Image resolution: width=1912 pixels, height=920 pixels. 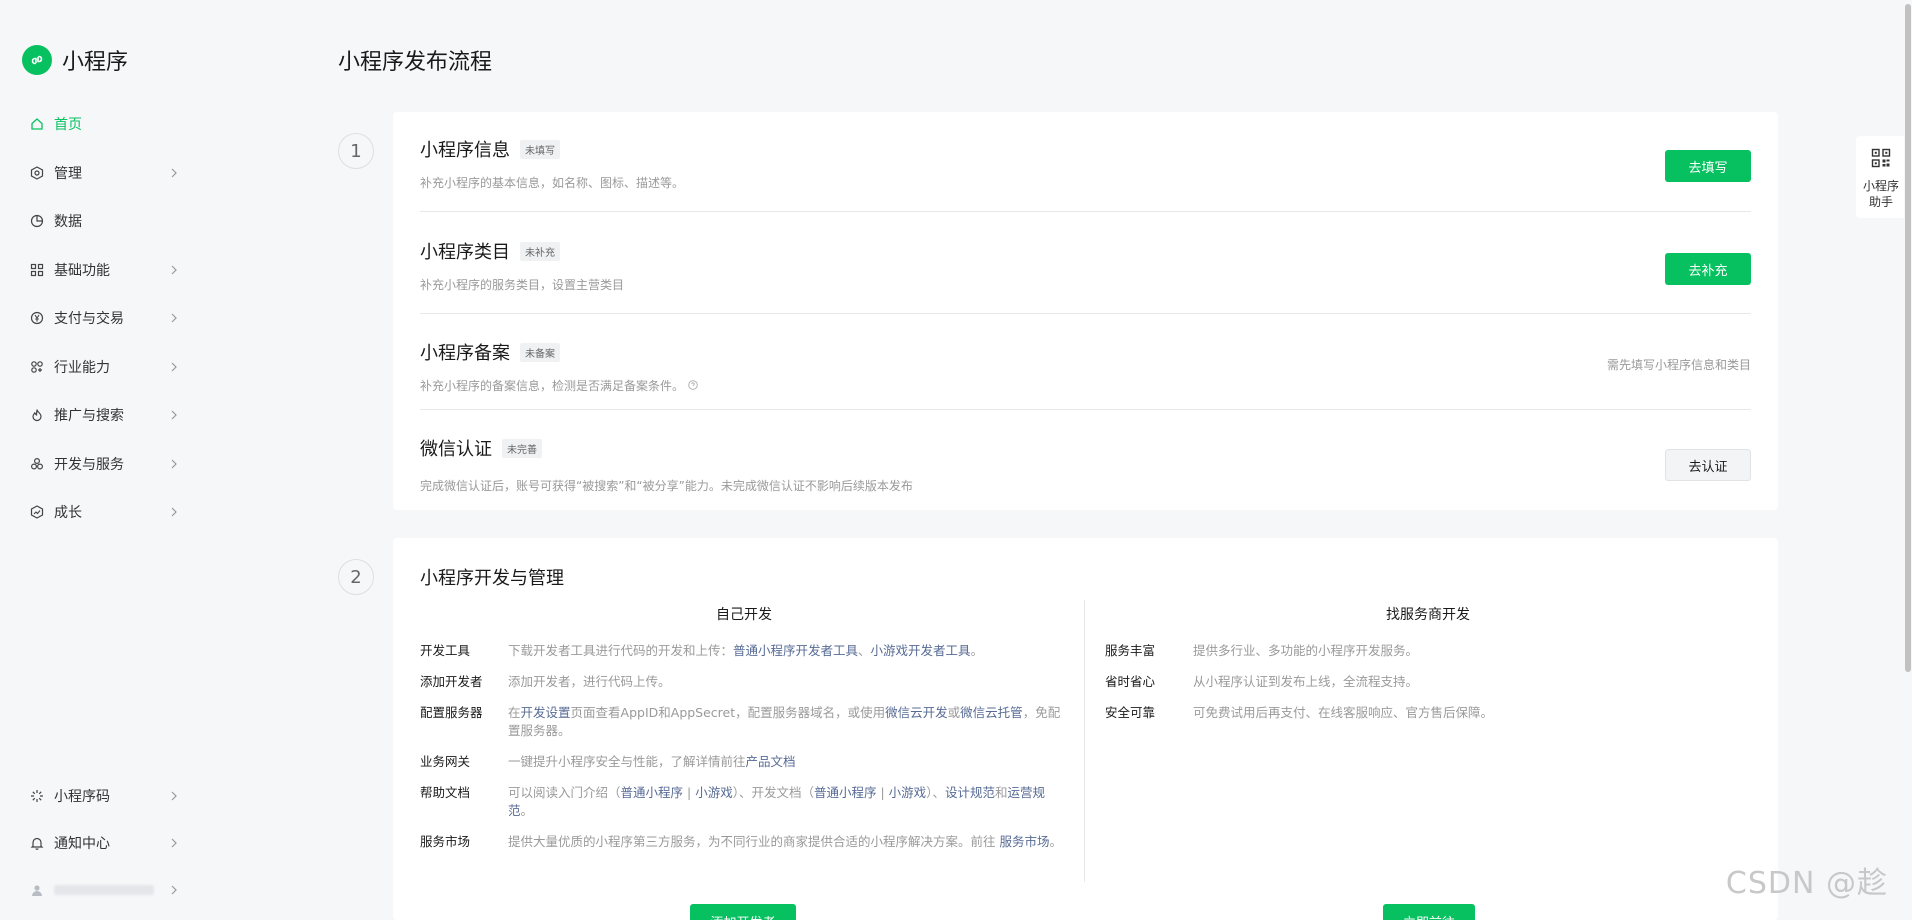 What do you see at coordinates (1085, 366) in the screenshot?
I see `step-row-filing: 小程序备案 未备案 补充小程序的备案信息，检测是否满足备案条件。` at bounding box center [1085, 366].